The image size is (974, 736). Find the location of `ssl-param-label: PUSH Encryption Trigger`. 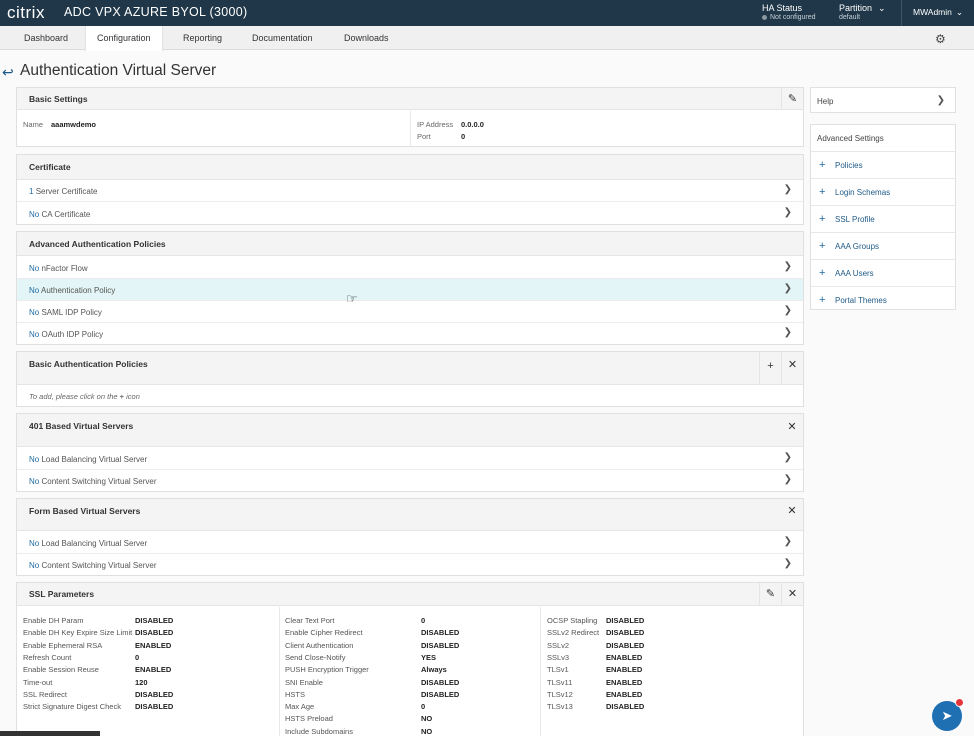

ssl-param-label: PUSH Encryption Trigger is located at coordinates (327, 670).